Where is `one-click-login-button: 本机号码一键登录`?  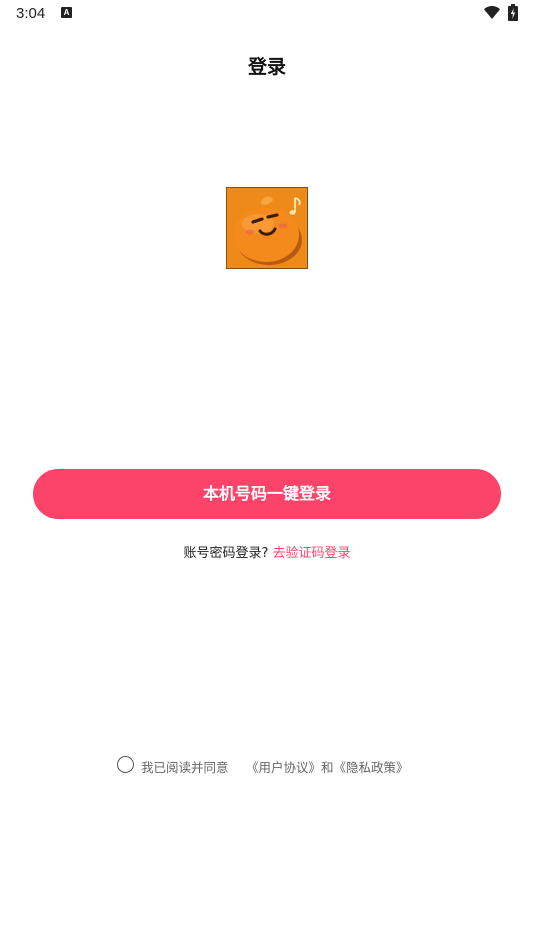
one-click-login-button: 本机号码一键登录 is located at coordinates (267, 494).